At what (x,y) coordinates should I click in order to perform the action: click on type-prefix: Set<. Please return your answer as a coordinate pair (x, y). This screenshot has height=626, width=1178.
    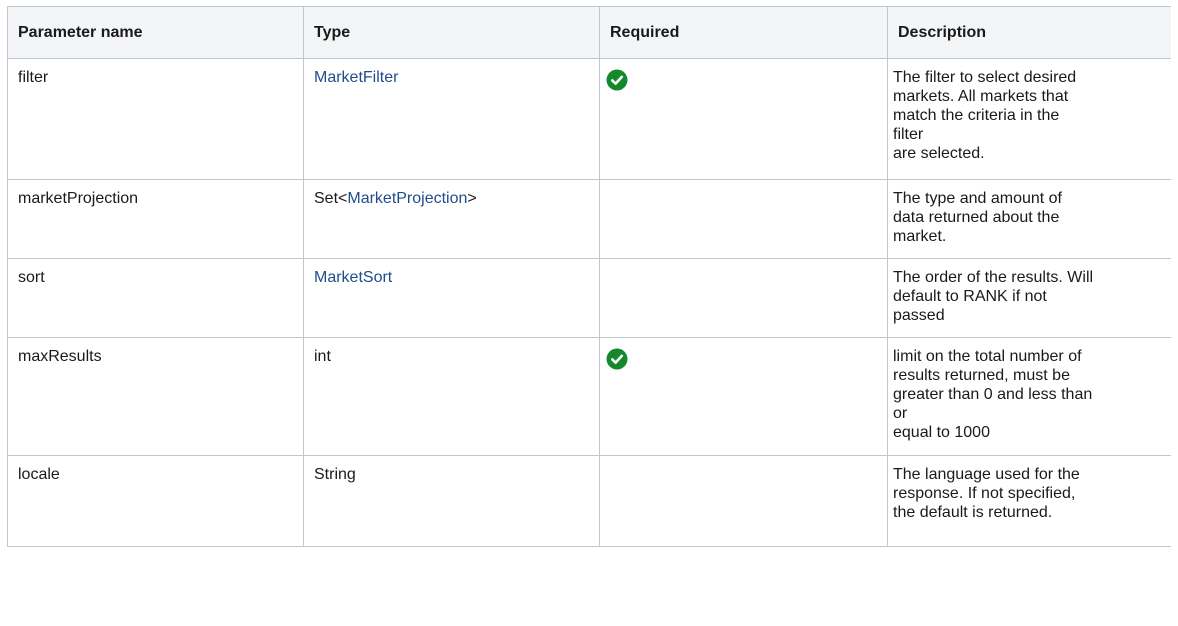
    Looking at the image, I should click on (331, 198).